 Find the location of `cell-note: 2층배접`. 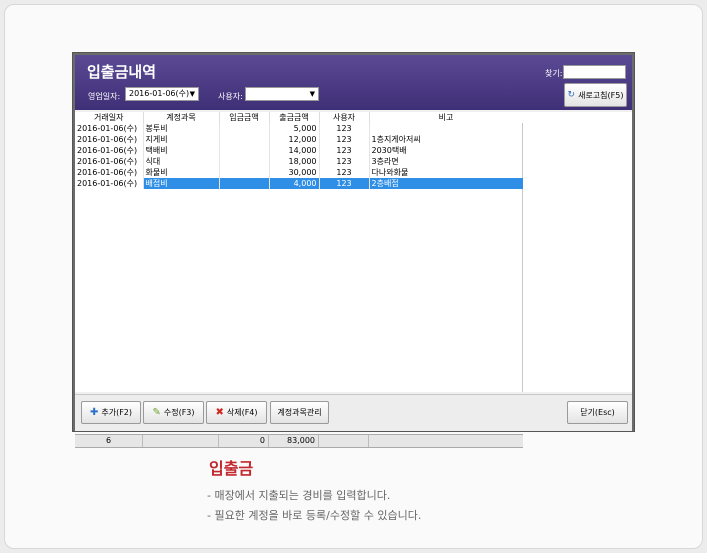

cell-note: 2층배접 is located at coordinates (446, 183).